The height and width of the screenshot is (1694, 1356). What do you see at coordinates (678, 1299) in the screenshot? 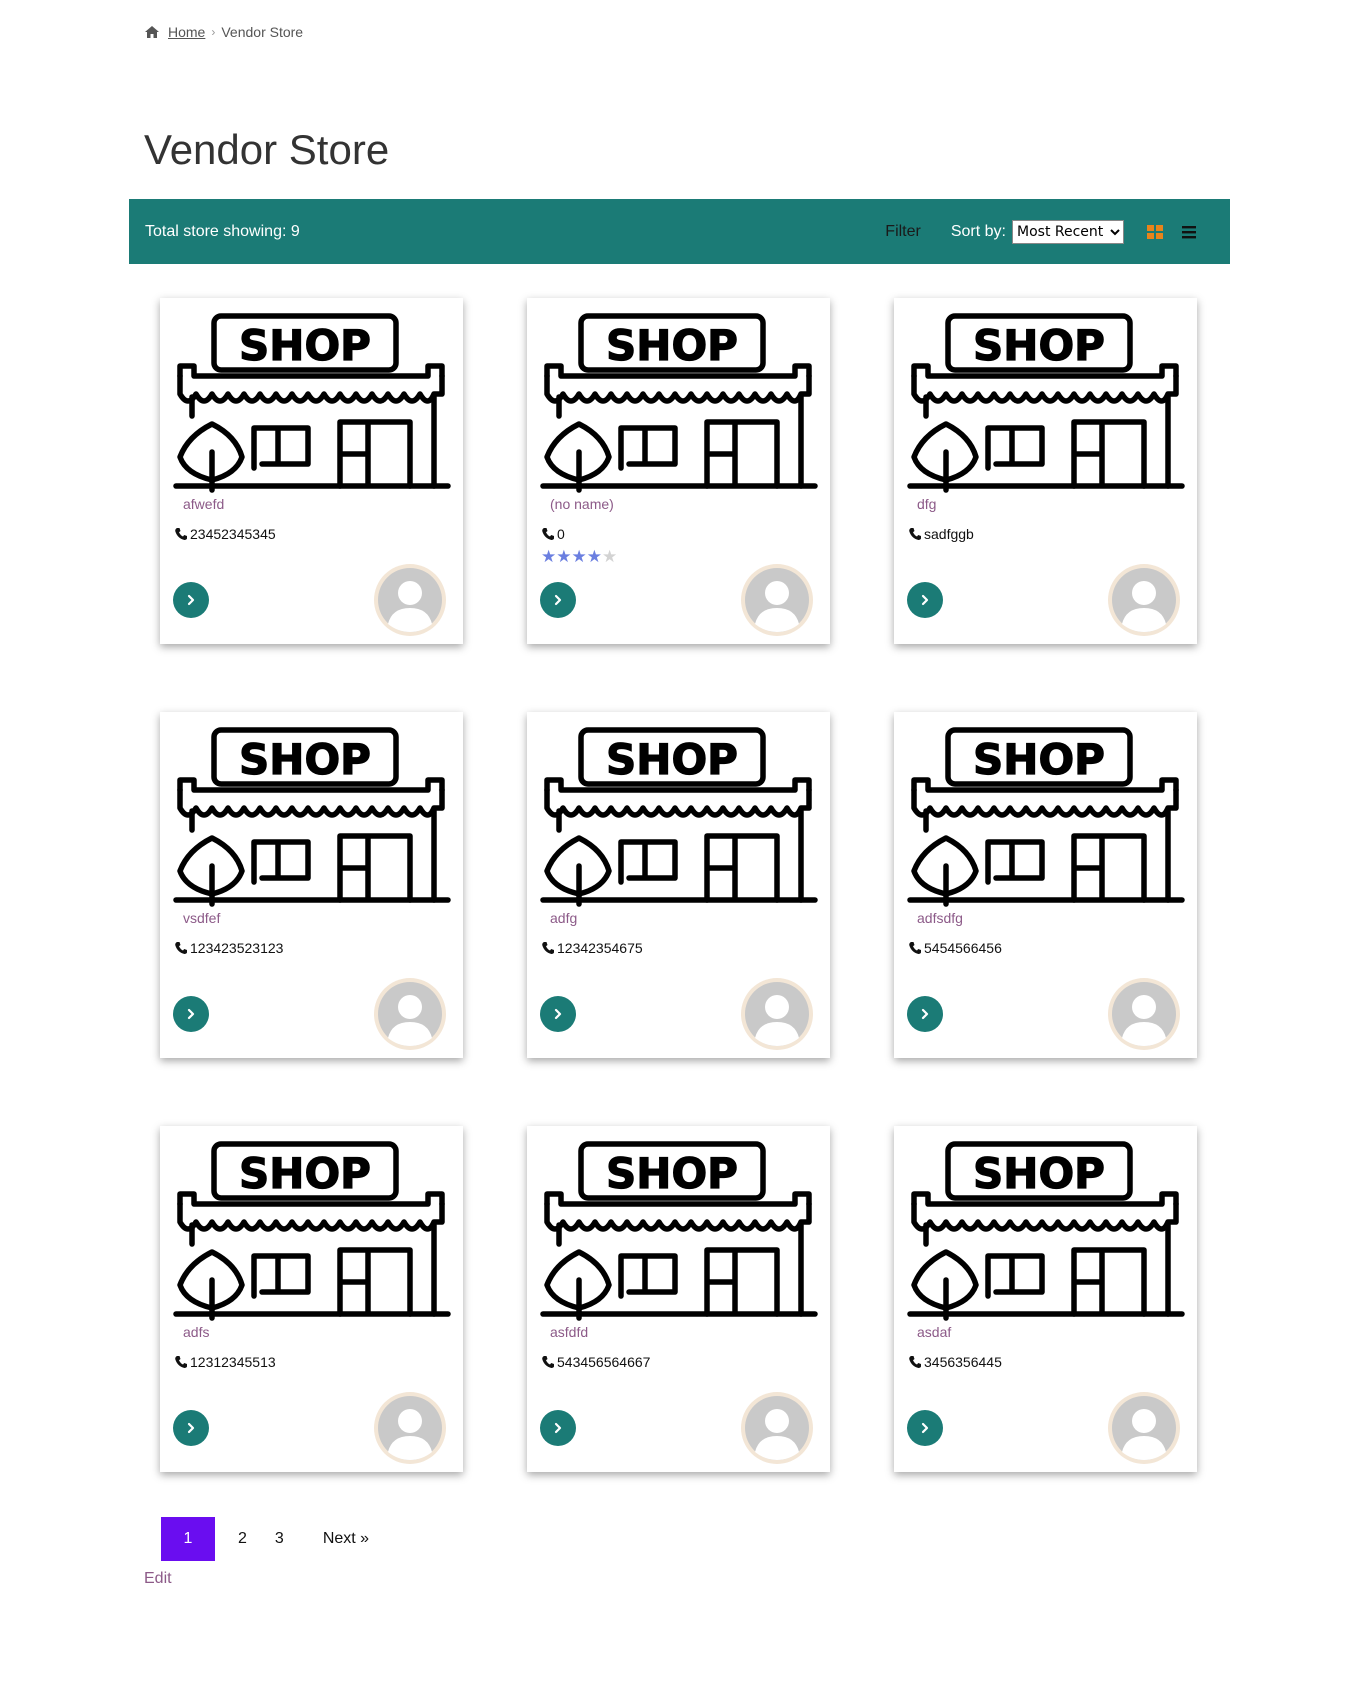
I see `store-card: SHOP asfdfd 543456564667` at bounding box center [678, 1299].